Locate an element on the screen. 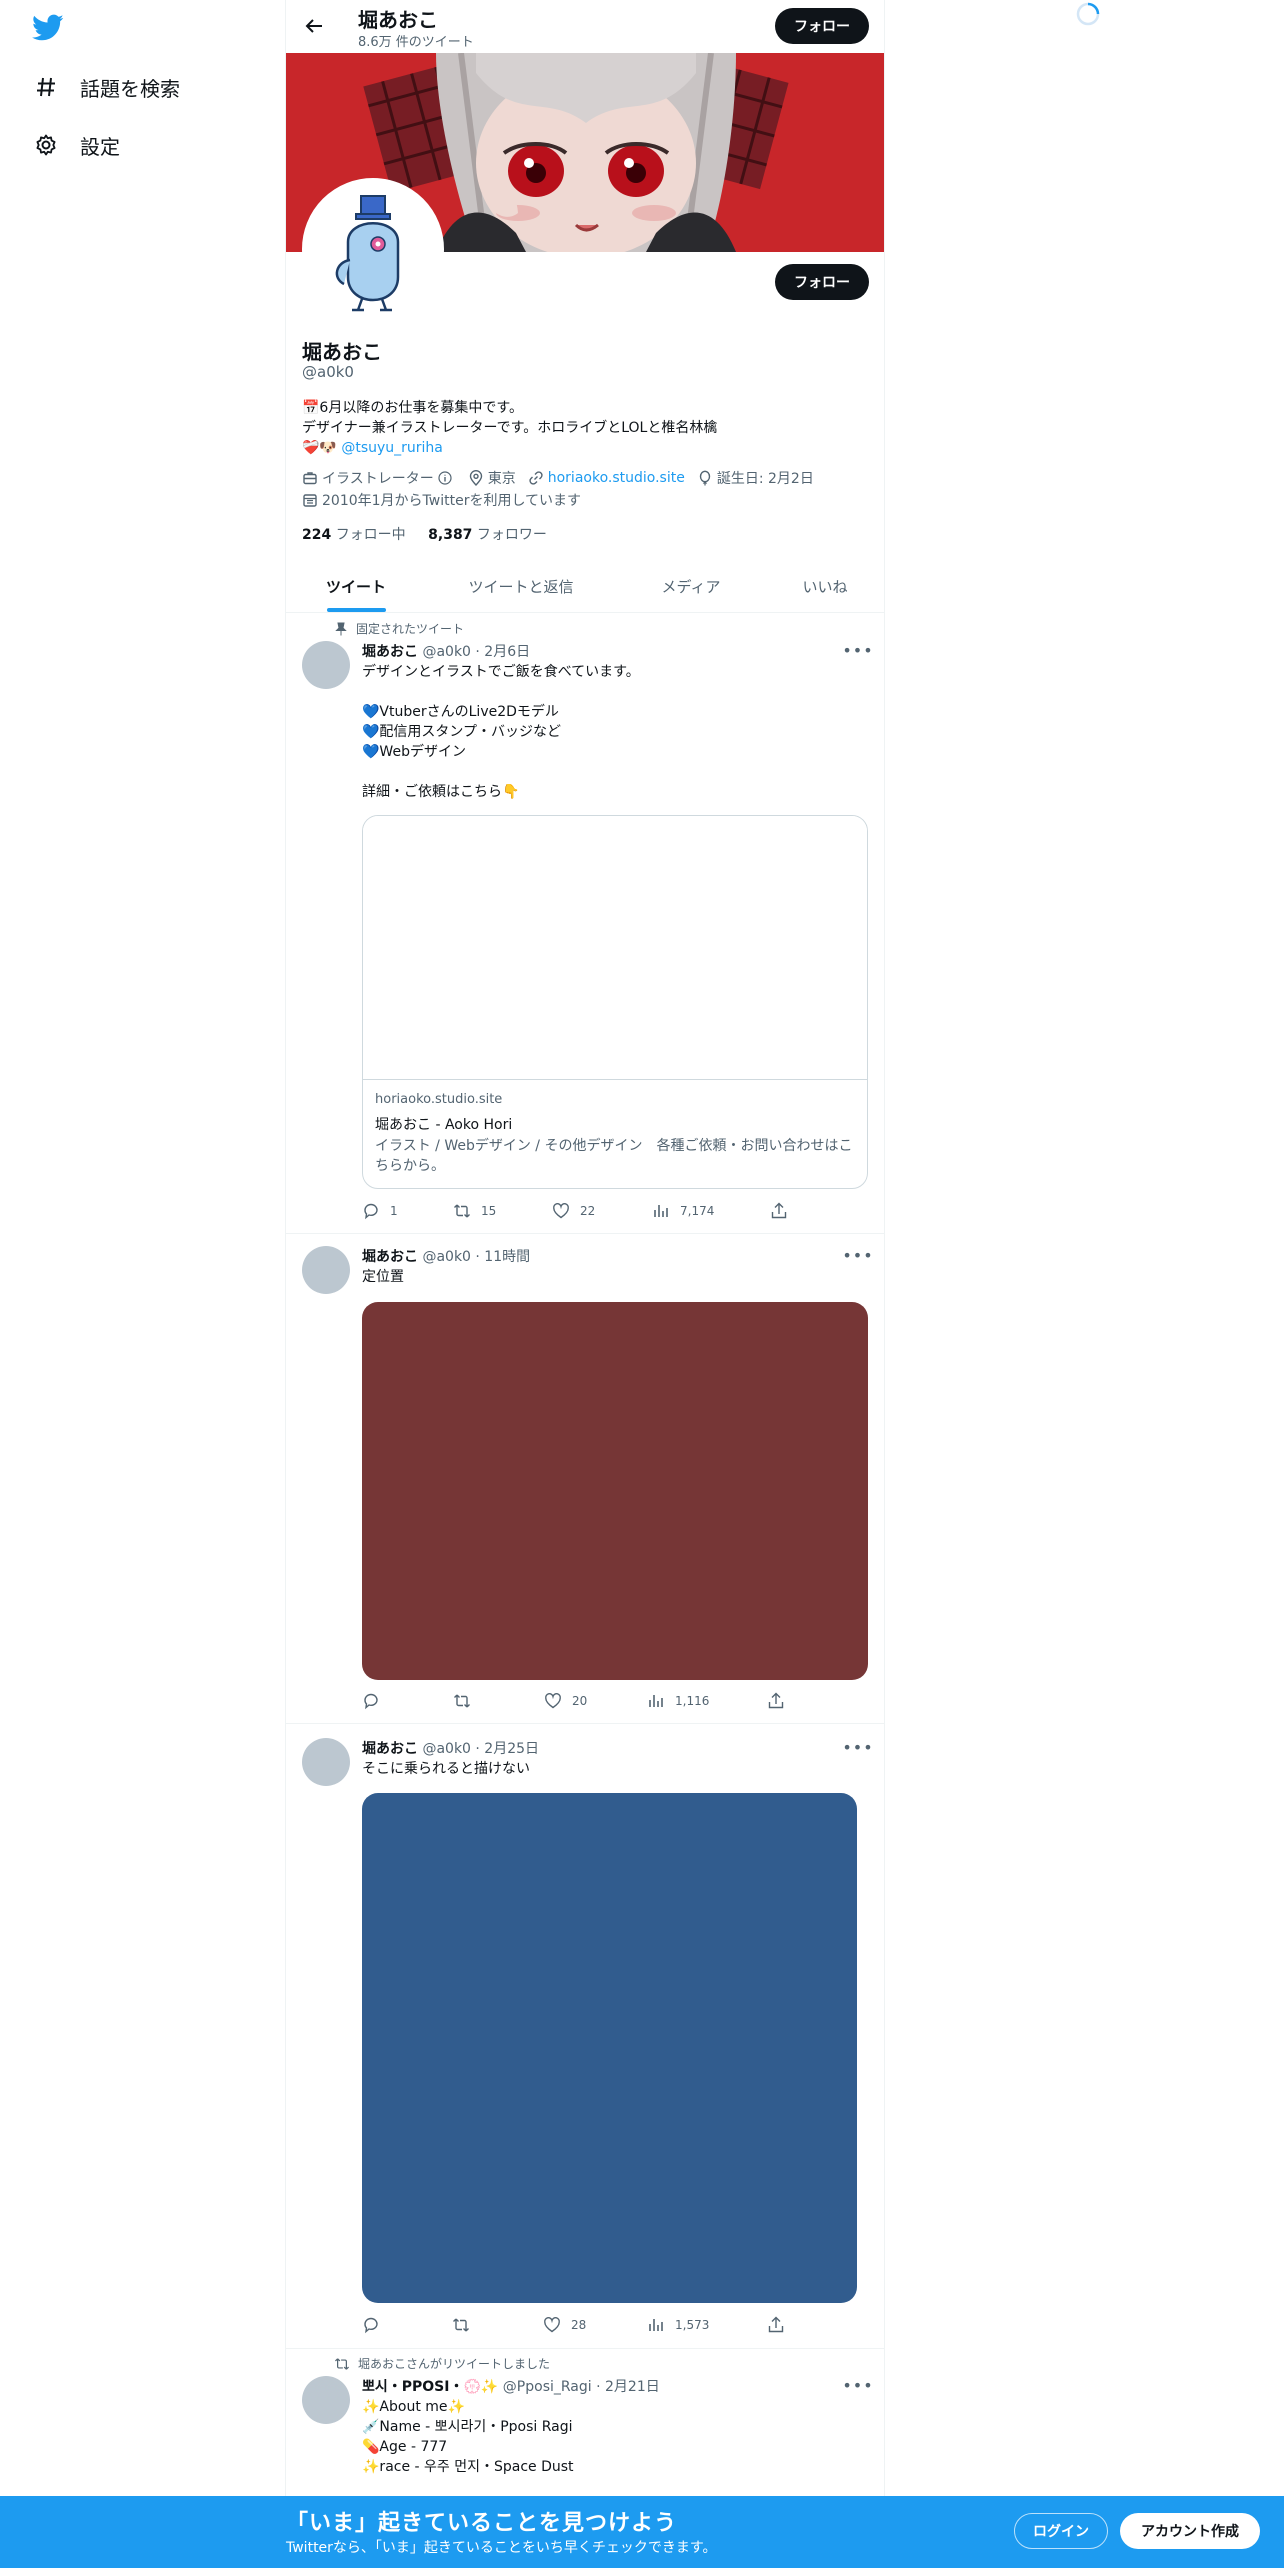 The image size is (1284, 2568). tab-media: メディア is located at coordinates (691, 586).